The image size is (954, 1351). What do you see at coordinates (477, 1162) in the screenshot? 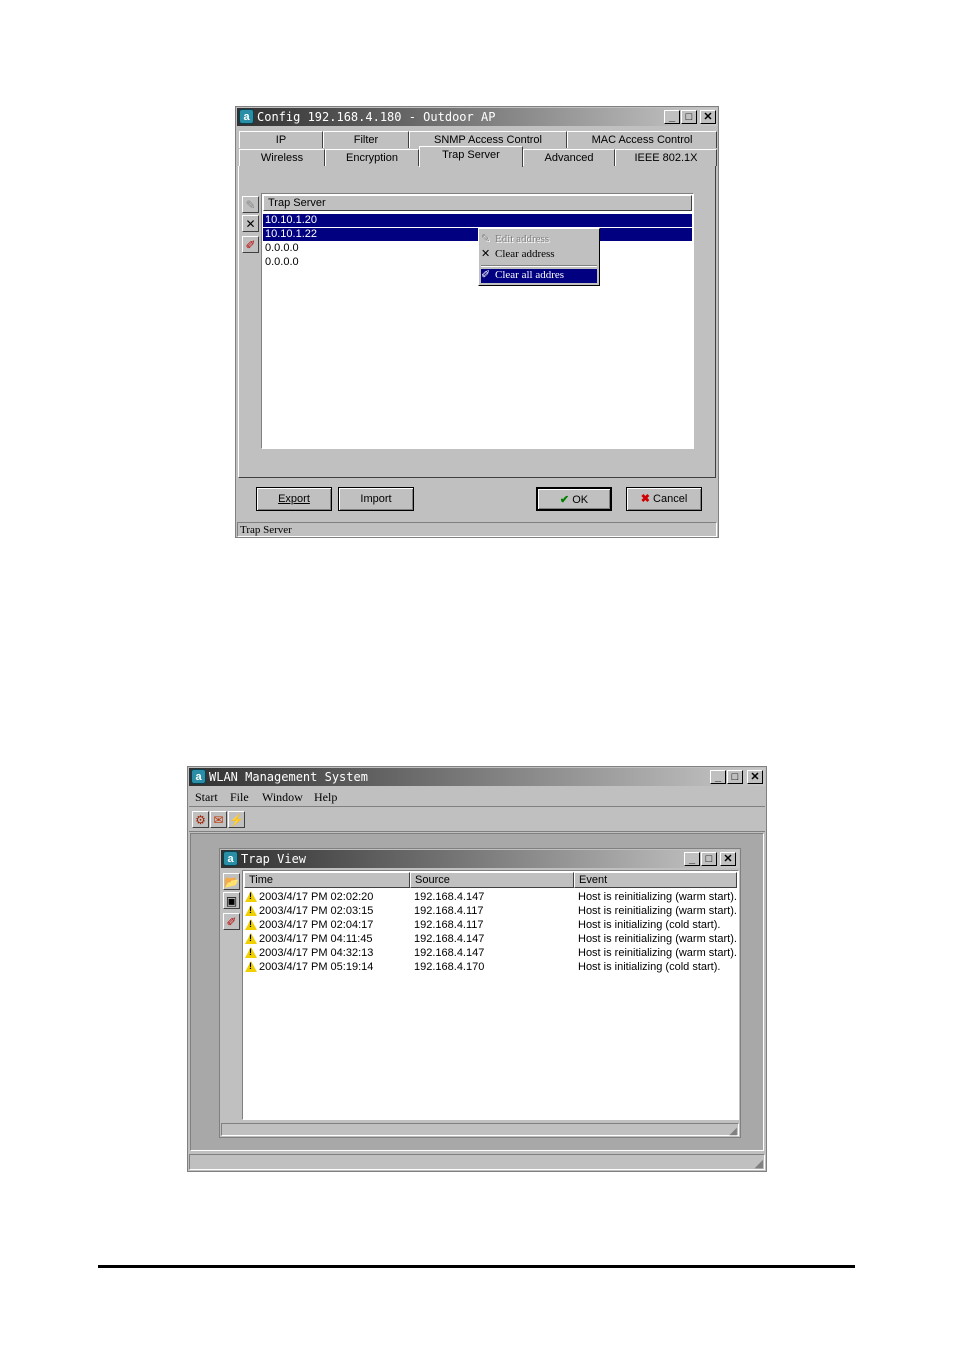
I see `wms-status-bar: ◢` at bounding box center [477, 1162].